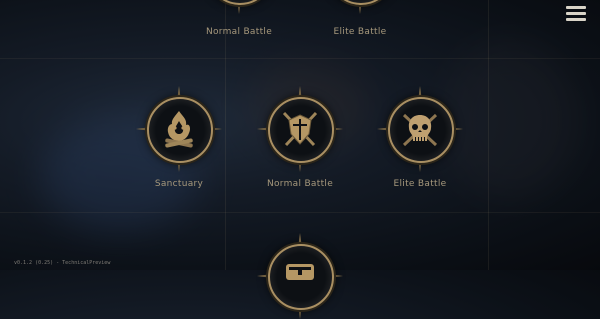 This screenshot has width=600, height=319. I want to click on node-label: Sanctuary, so click(179, 184).